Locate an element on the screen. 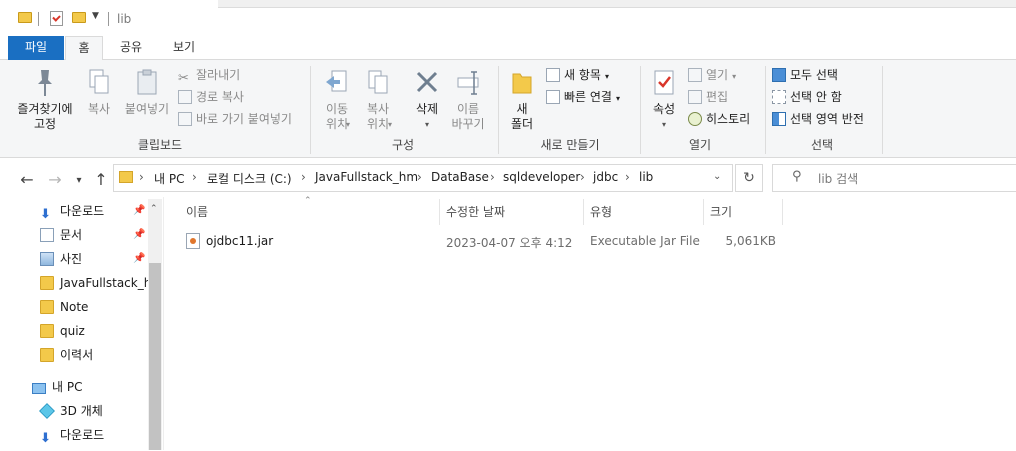 The height and width of the screenshot is (451, 1016). scissors-icon: ✂ is located at coordinates (183, 78).